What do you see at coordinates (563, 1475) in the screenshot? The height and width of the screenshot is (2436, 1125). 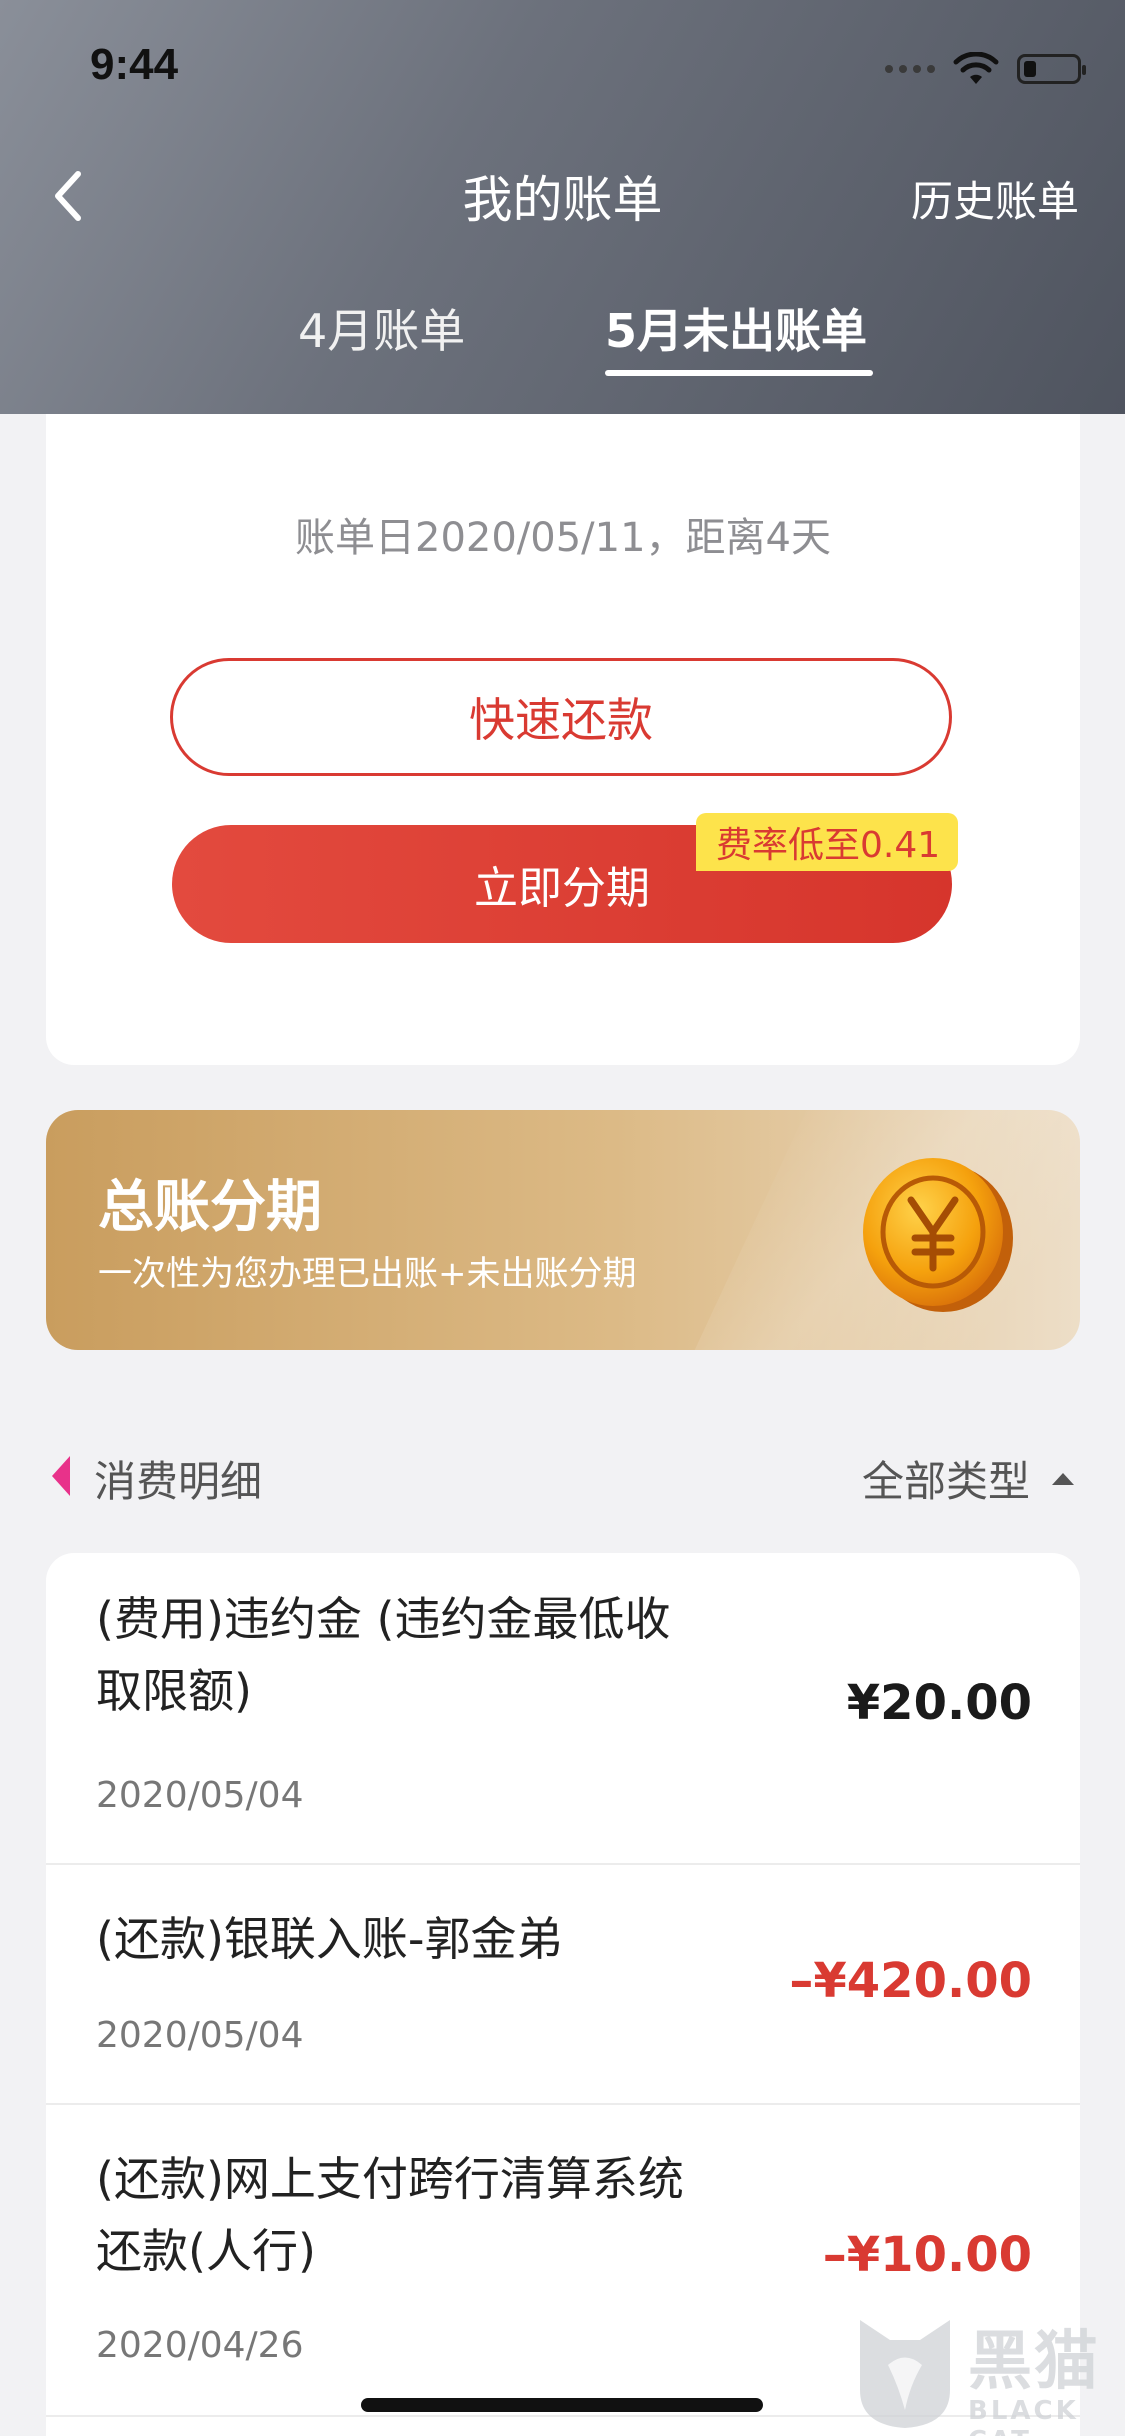 I see `details-header: 消费明细 全部类型` at bounding box center [563, 1475].